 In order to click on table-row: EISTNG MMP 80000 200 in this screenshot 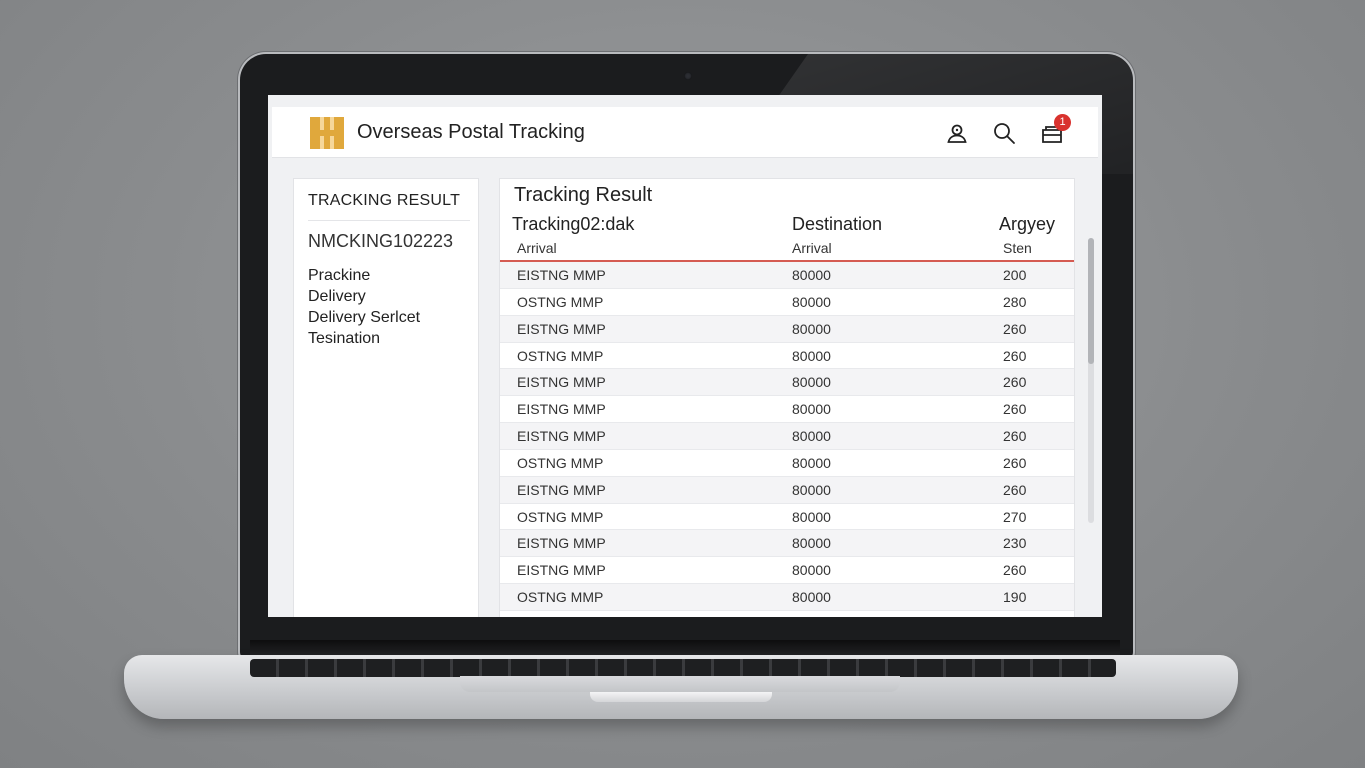, I will do `click(787, 275)`.